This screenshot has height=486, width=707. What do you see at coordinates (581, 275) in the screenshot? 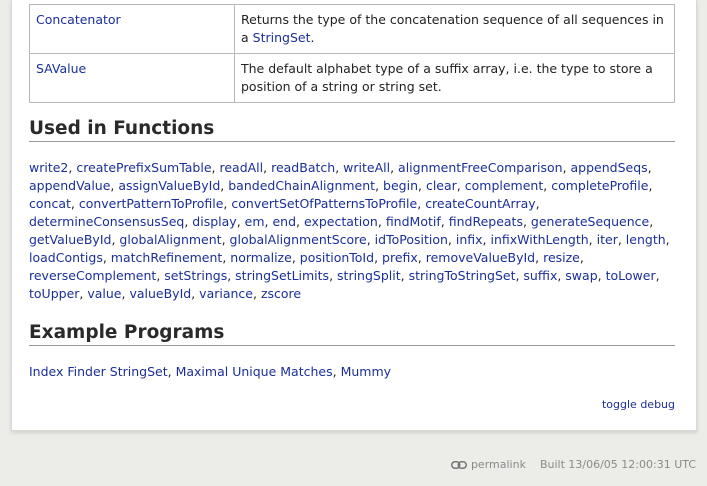
I see `function-link-swap: swap` at bounding box center [581, 275].